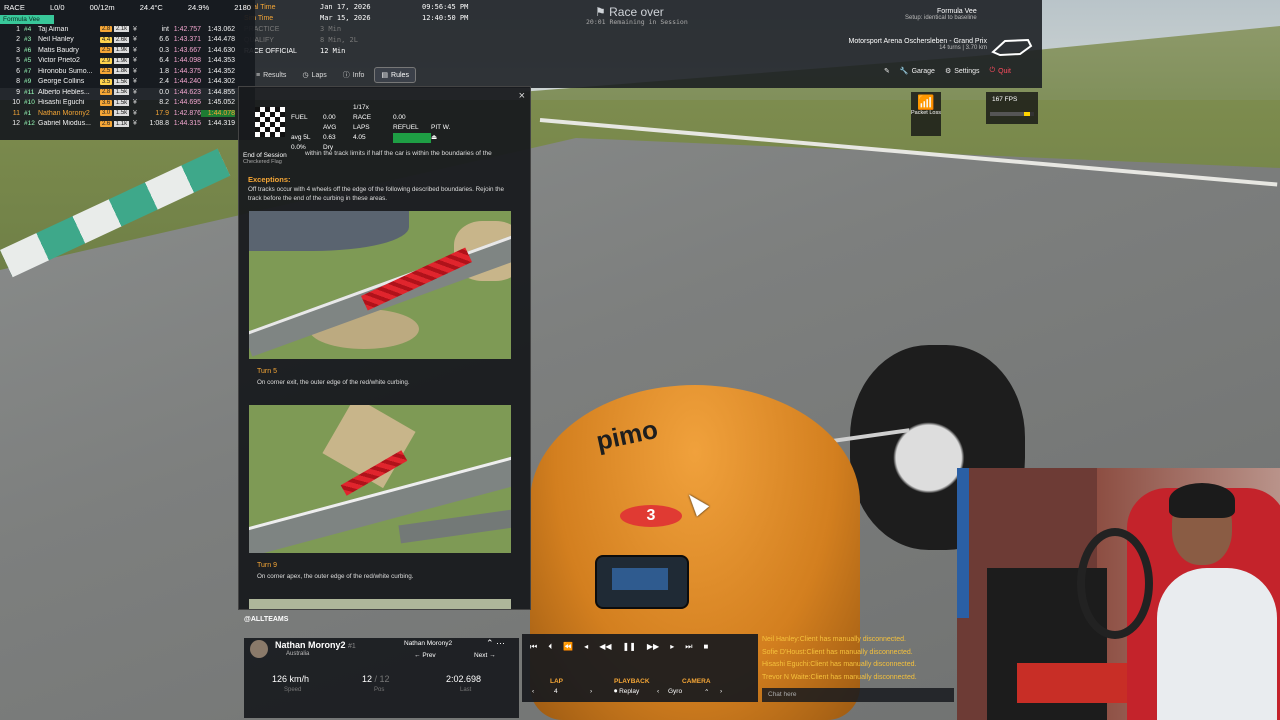  I want to click on playback-value: ⏺ Replay, so click(626, 692).